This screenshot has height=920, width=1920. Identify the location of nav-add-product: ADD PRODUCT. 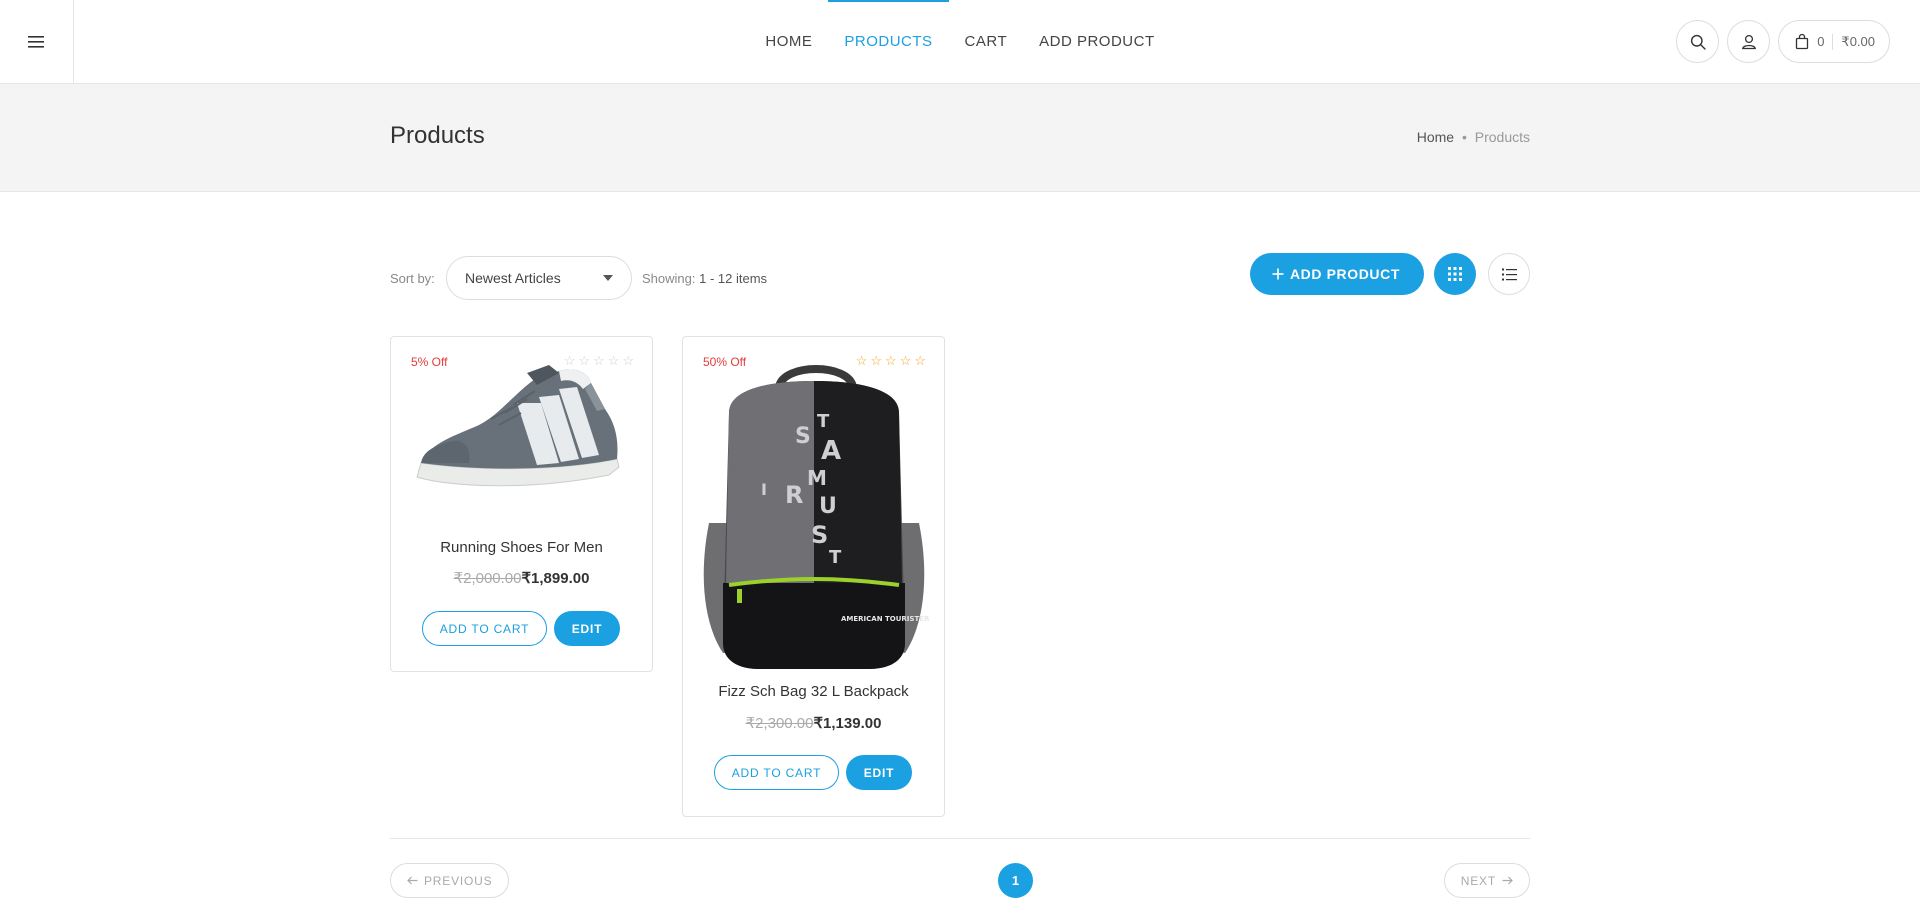
(1097, 42).